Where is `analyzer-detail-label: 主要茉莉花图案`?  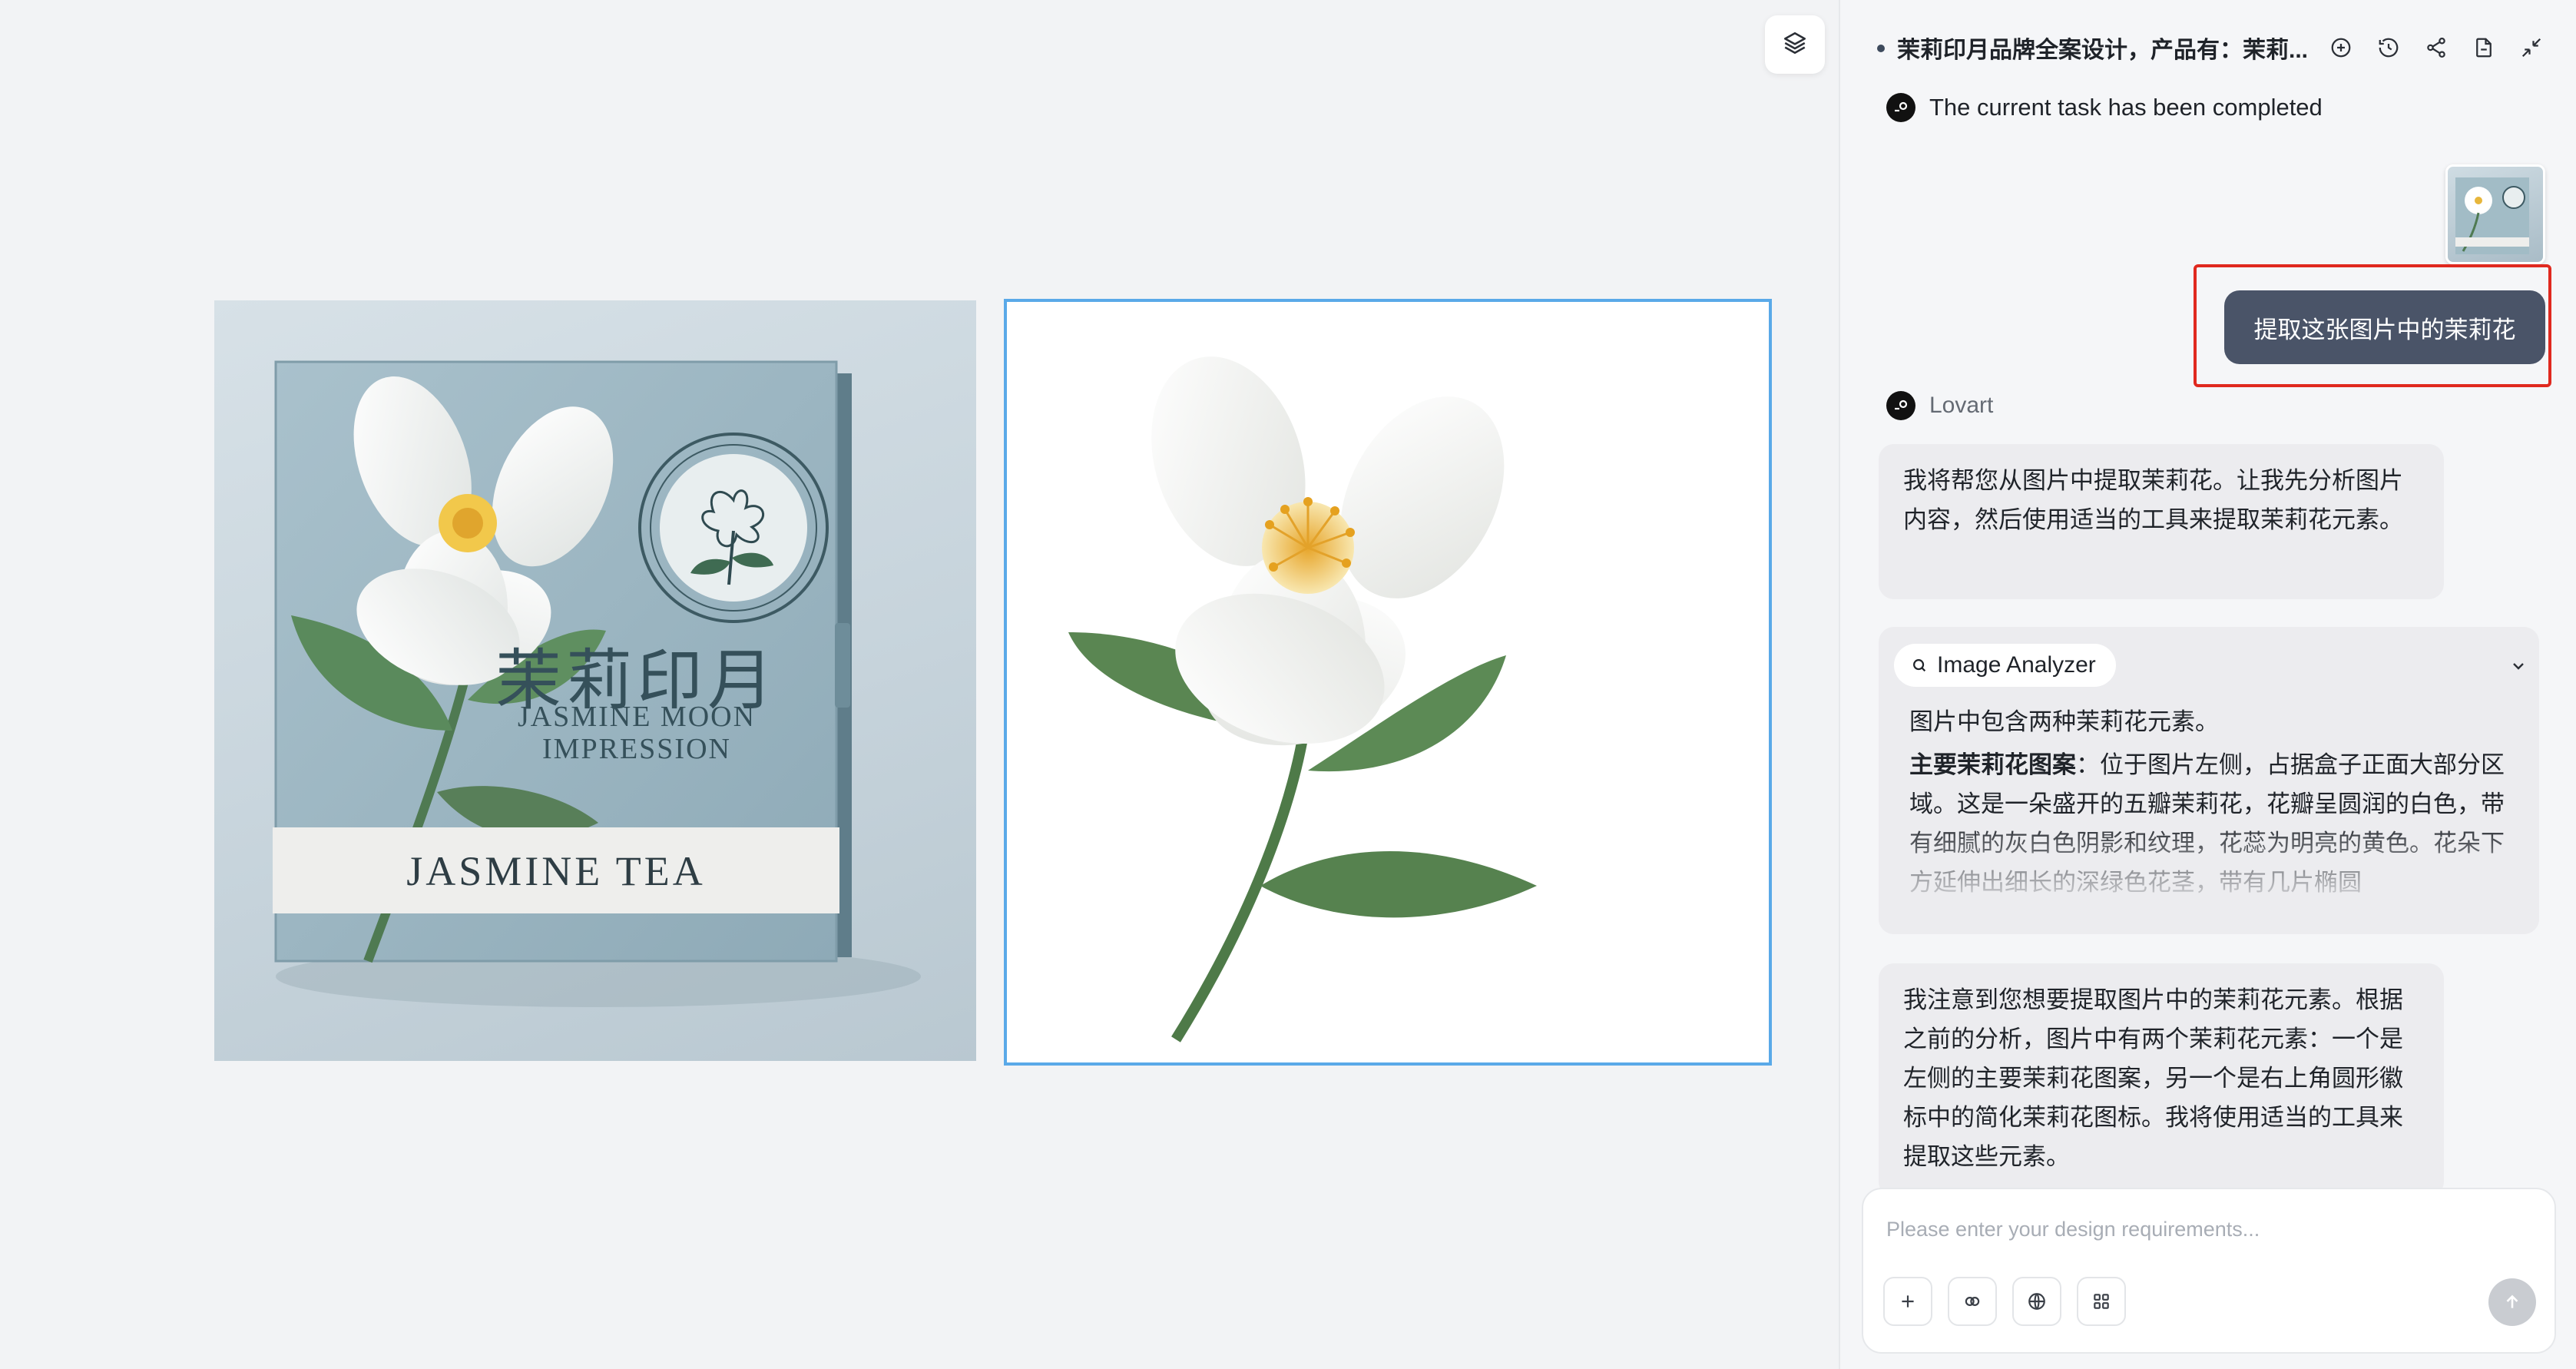 analyzer-detail-label: 主要茉莉花图案 is located at coordinates (1992, 764).